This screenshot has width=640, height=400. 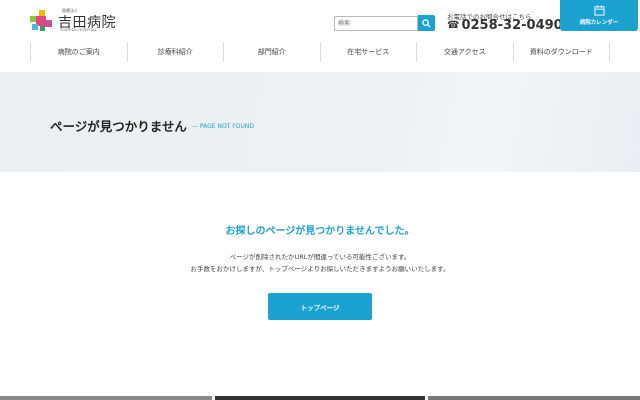 What do you see at coordinates (272, 52) in the screenshot?
I see `nav-item-divisions: 部門紹介` at bounding box center [272, 52].